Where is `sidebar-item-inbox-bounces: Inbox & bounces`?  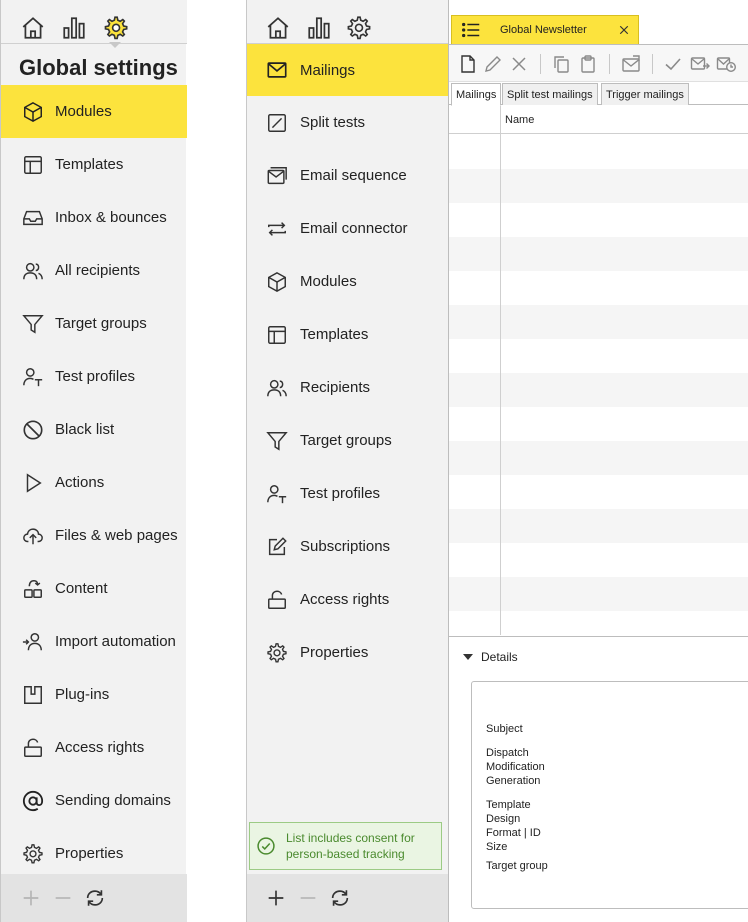
sidebar-item-inbox-bounces: Inbox & bounces is located at coordinates (94, 217).